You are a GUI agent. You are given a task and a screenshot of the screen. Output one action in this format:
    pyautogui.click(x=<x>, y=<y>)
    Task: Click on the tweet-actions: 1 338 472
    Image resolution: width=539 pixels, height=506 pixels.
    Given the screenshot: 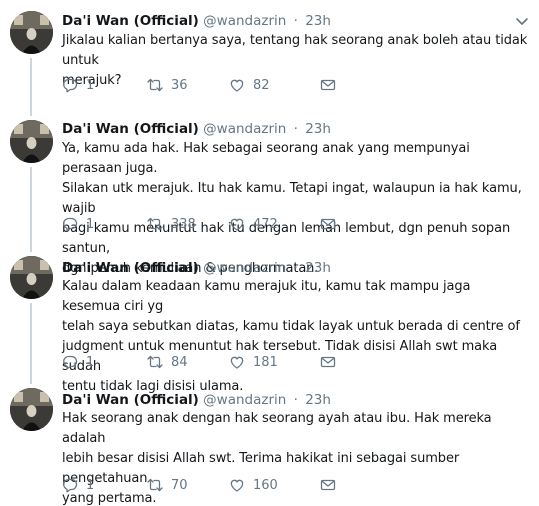 What is the action you would take?
    pyautogui.click(x=262, y=224)
    